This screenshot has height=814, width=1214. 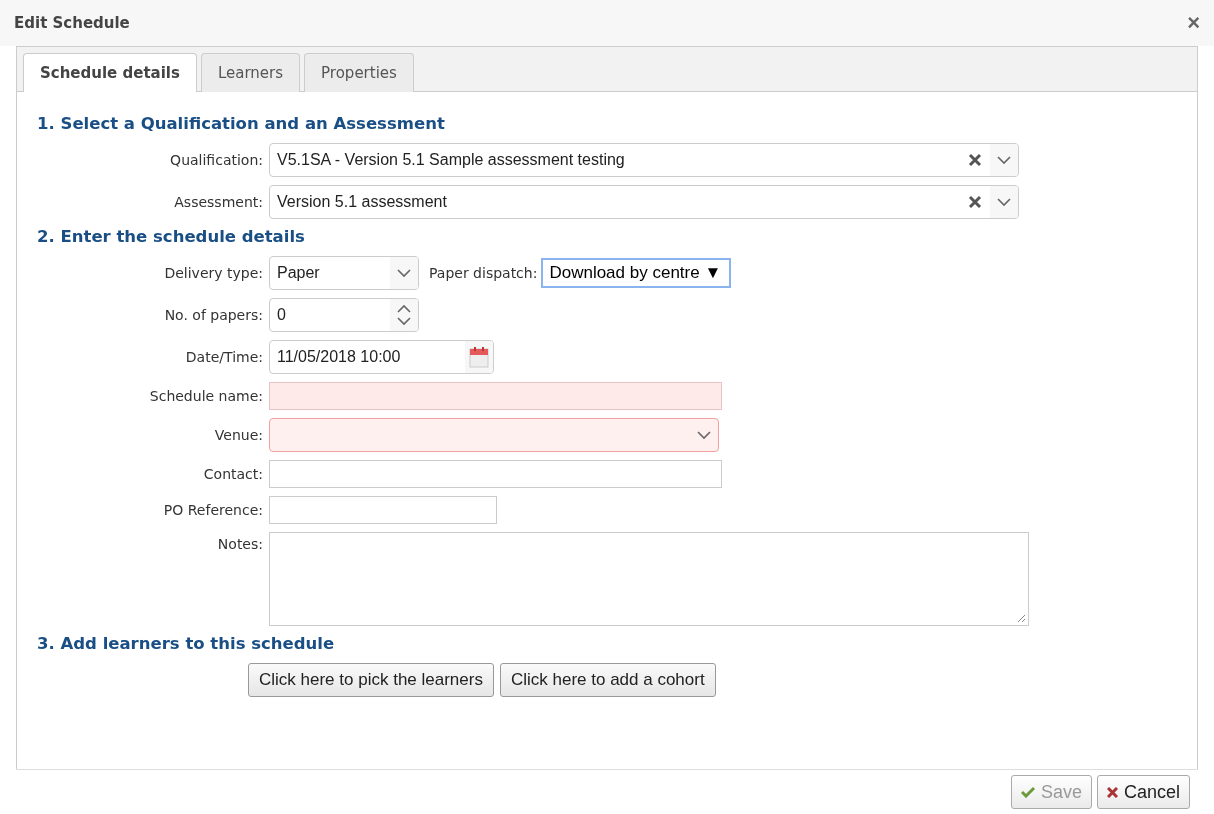 What do you see at coordinates (359, 72) in the screenshot?
I see `tab: Properties` at bounding box center [359, 72].